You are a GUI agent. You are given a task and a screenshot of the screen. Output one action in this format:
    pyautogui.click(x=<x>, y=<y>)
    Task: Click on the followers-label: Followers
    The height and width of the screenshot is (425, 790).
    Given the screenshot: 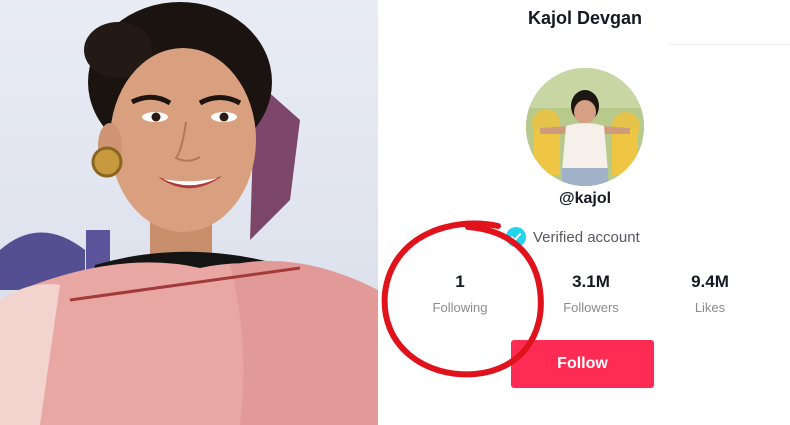 What is the action you would take?
    pyautogui.click(x=591, y=307)
    